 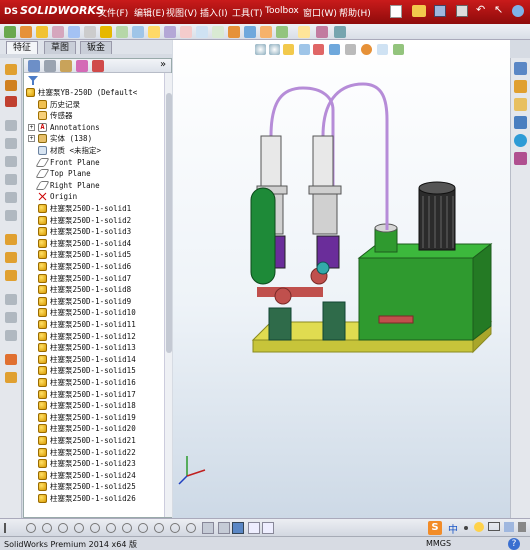 What do you see at coordinates (94, 360) in the screenshot?
I see `tree-body-14: 柱塞泵250D-1-solid14` at bounding box center [94, 360].